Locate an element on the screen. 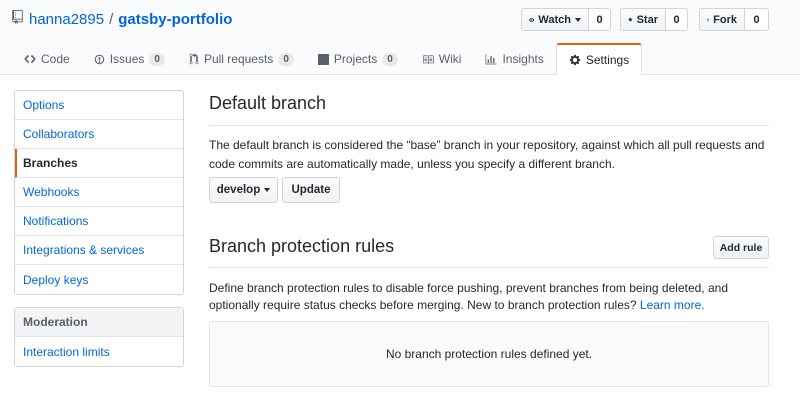 The width and height of the screenshot is (800, 410). add-rule-button: Add rule is located at coordinates (741, 247).